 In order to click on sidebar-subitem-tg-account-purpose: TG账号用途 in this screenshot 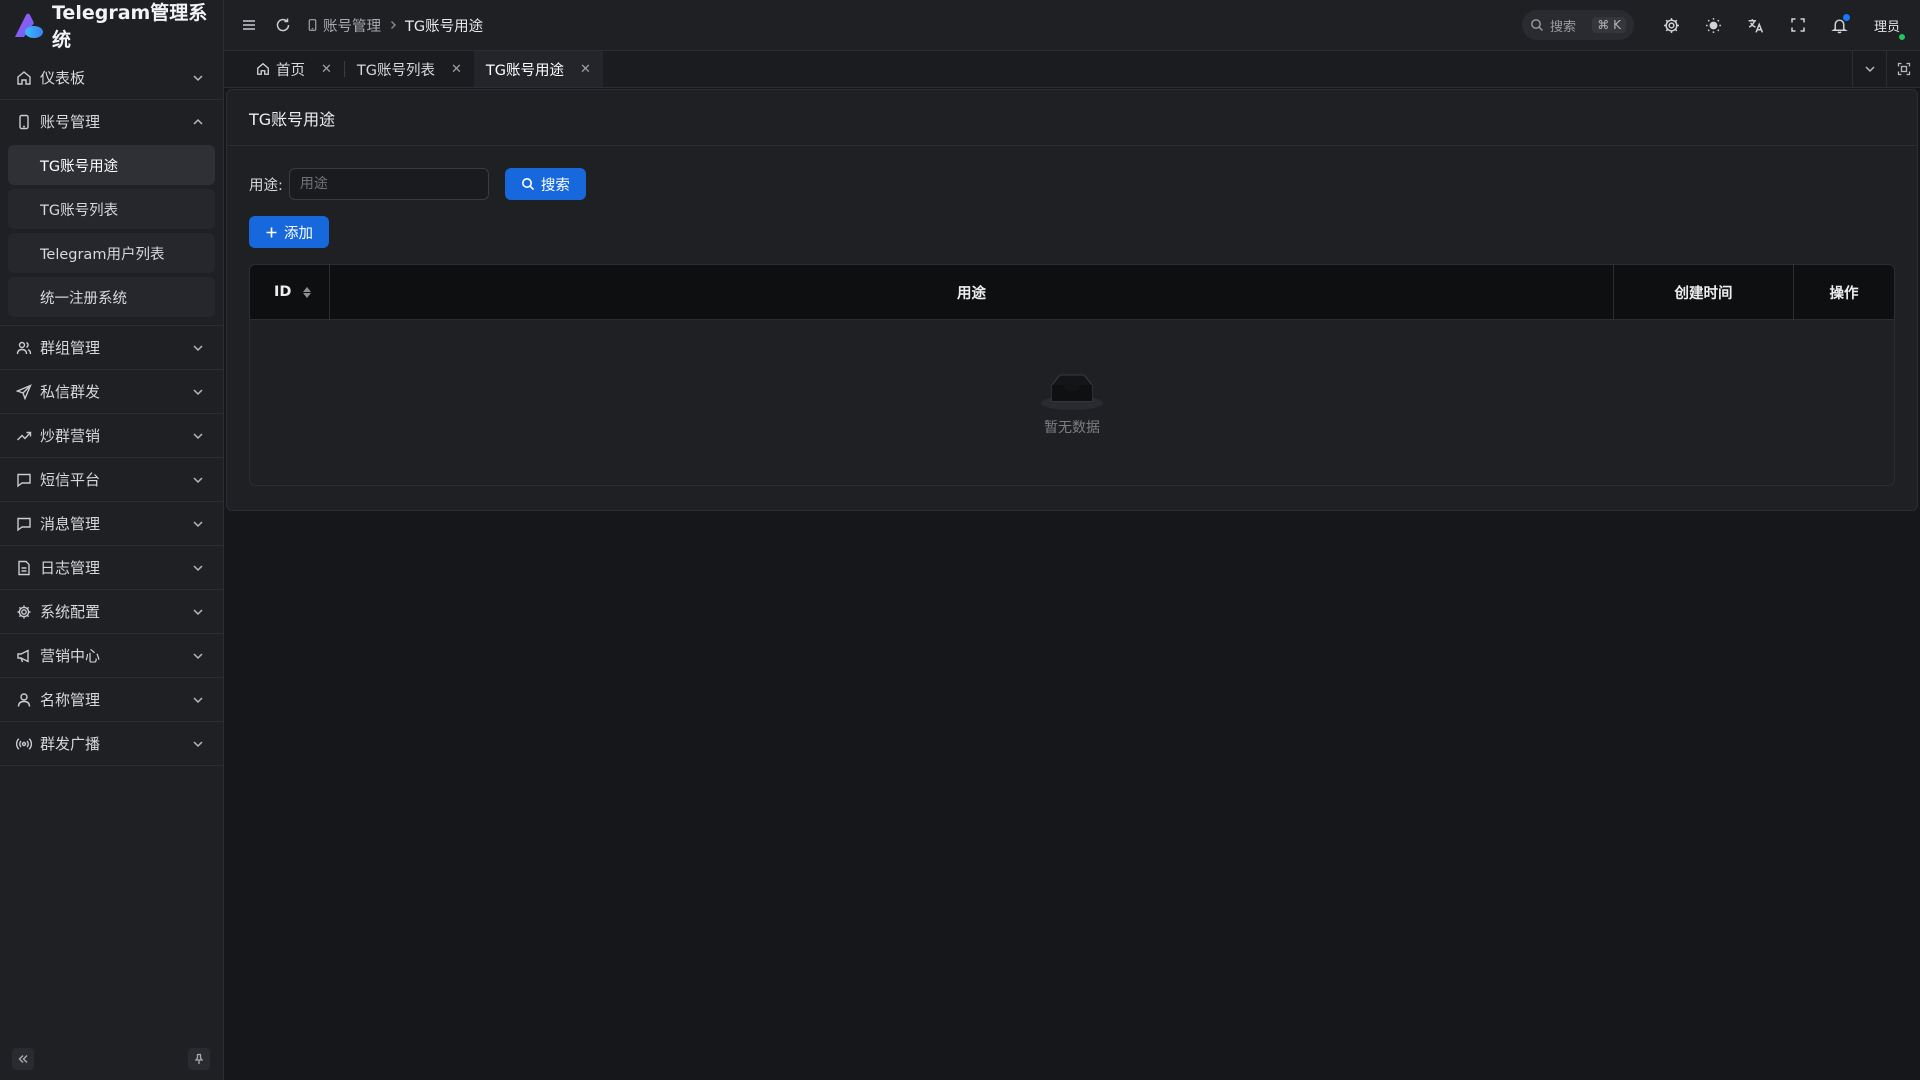, I will do `click(111, 165)`.